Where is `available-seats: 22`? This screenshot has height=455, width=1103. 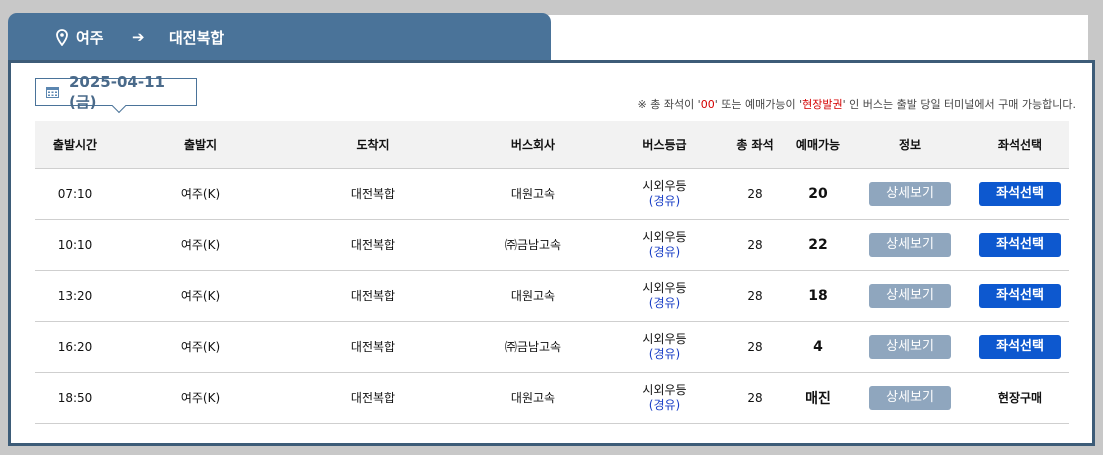 available-seats: 22 is located at coordinates (818, 245).